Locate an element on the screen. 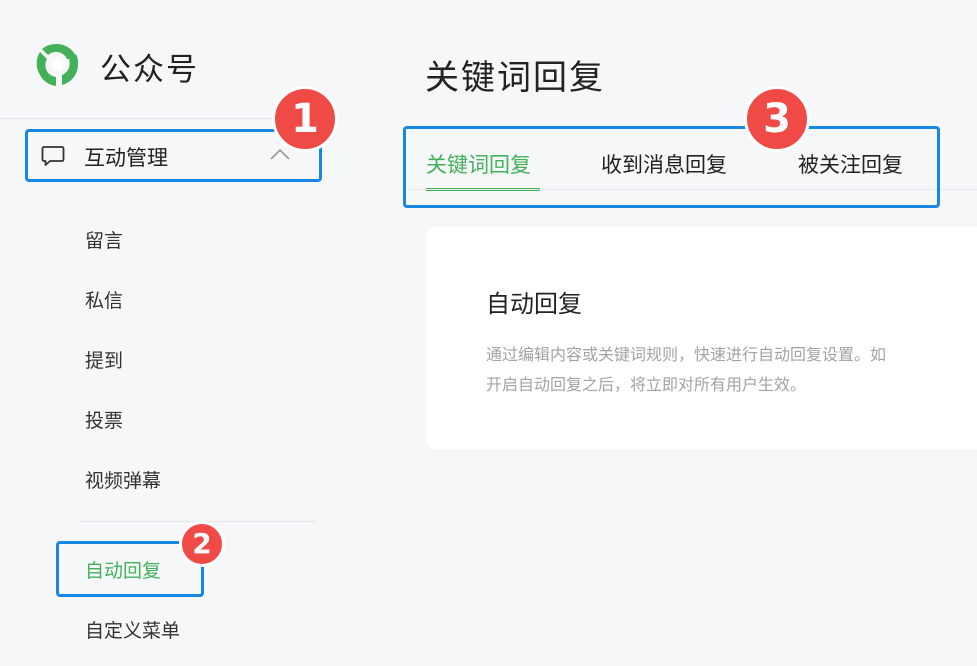 The width and height of the screenshot is (977, 666). step-badge-3: 3 is located at coordinates (777, 119).